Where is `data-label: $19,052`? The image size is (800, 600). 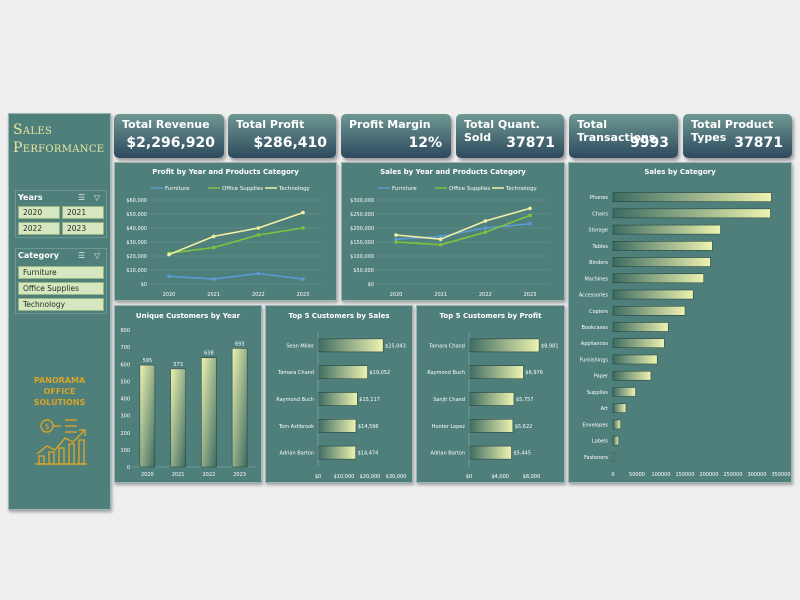 data-label: $19,052 is located at coordinates (380, 373).